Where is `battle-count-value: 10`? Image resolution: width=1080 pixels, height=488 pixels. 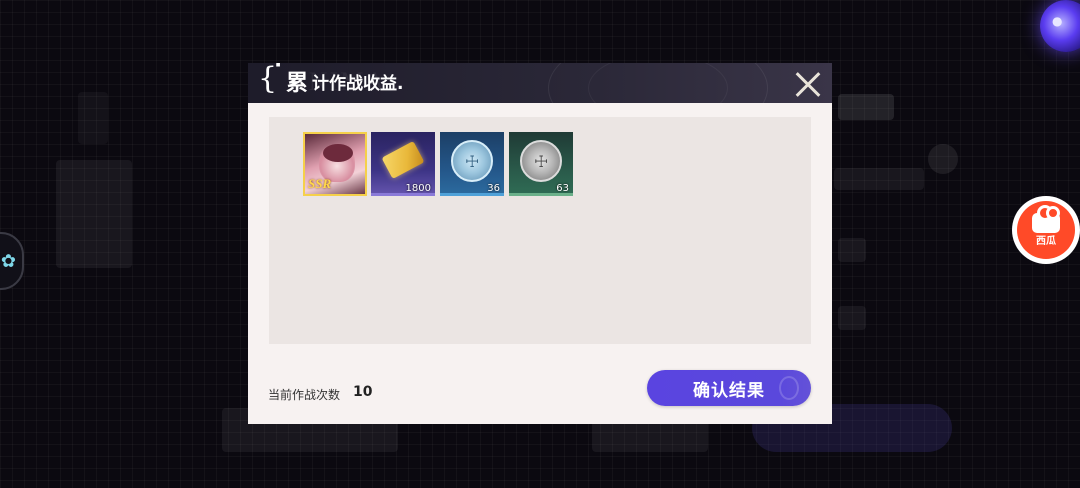 battle-count-value: 10 is located at coordinates (363, 392).